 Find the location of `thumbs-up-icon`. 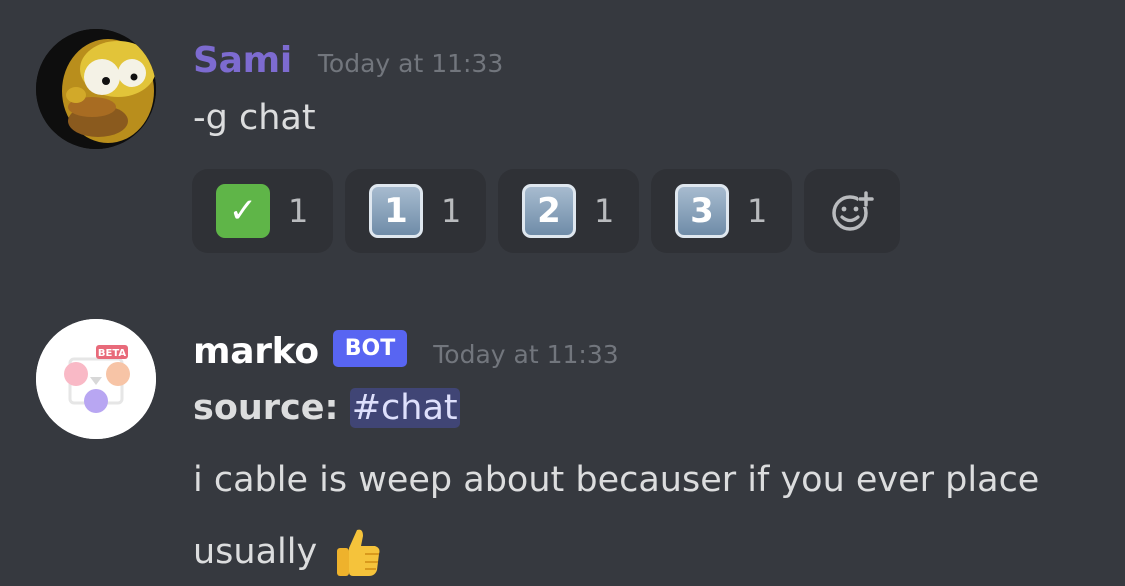

thumbs-up-icon is located at coordinates (358, 552).